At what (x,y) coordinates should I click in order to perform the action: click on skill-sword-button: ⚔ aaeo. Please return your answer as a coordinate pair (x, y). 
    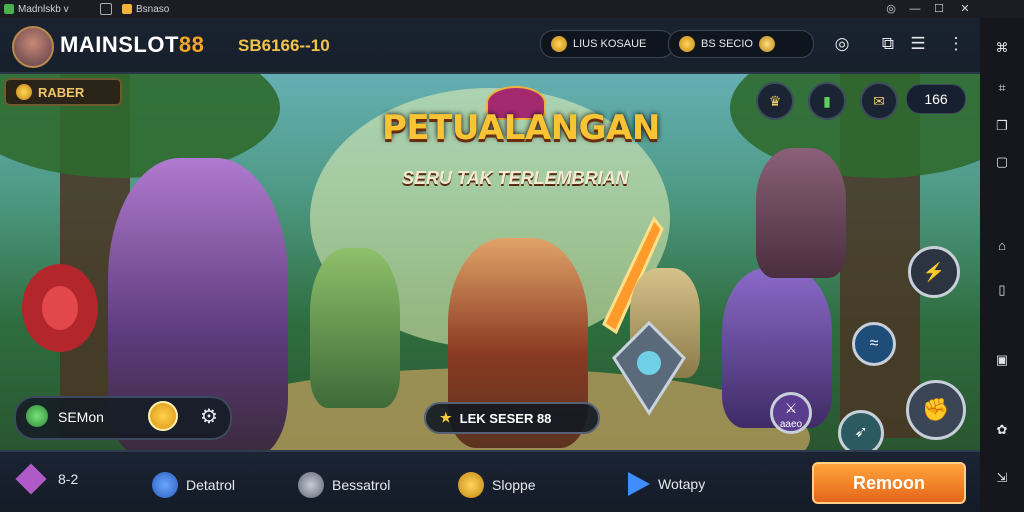
    Looking at the image, I should click on (791, 413).